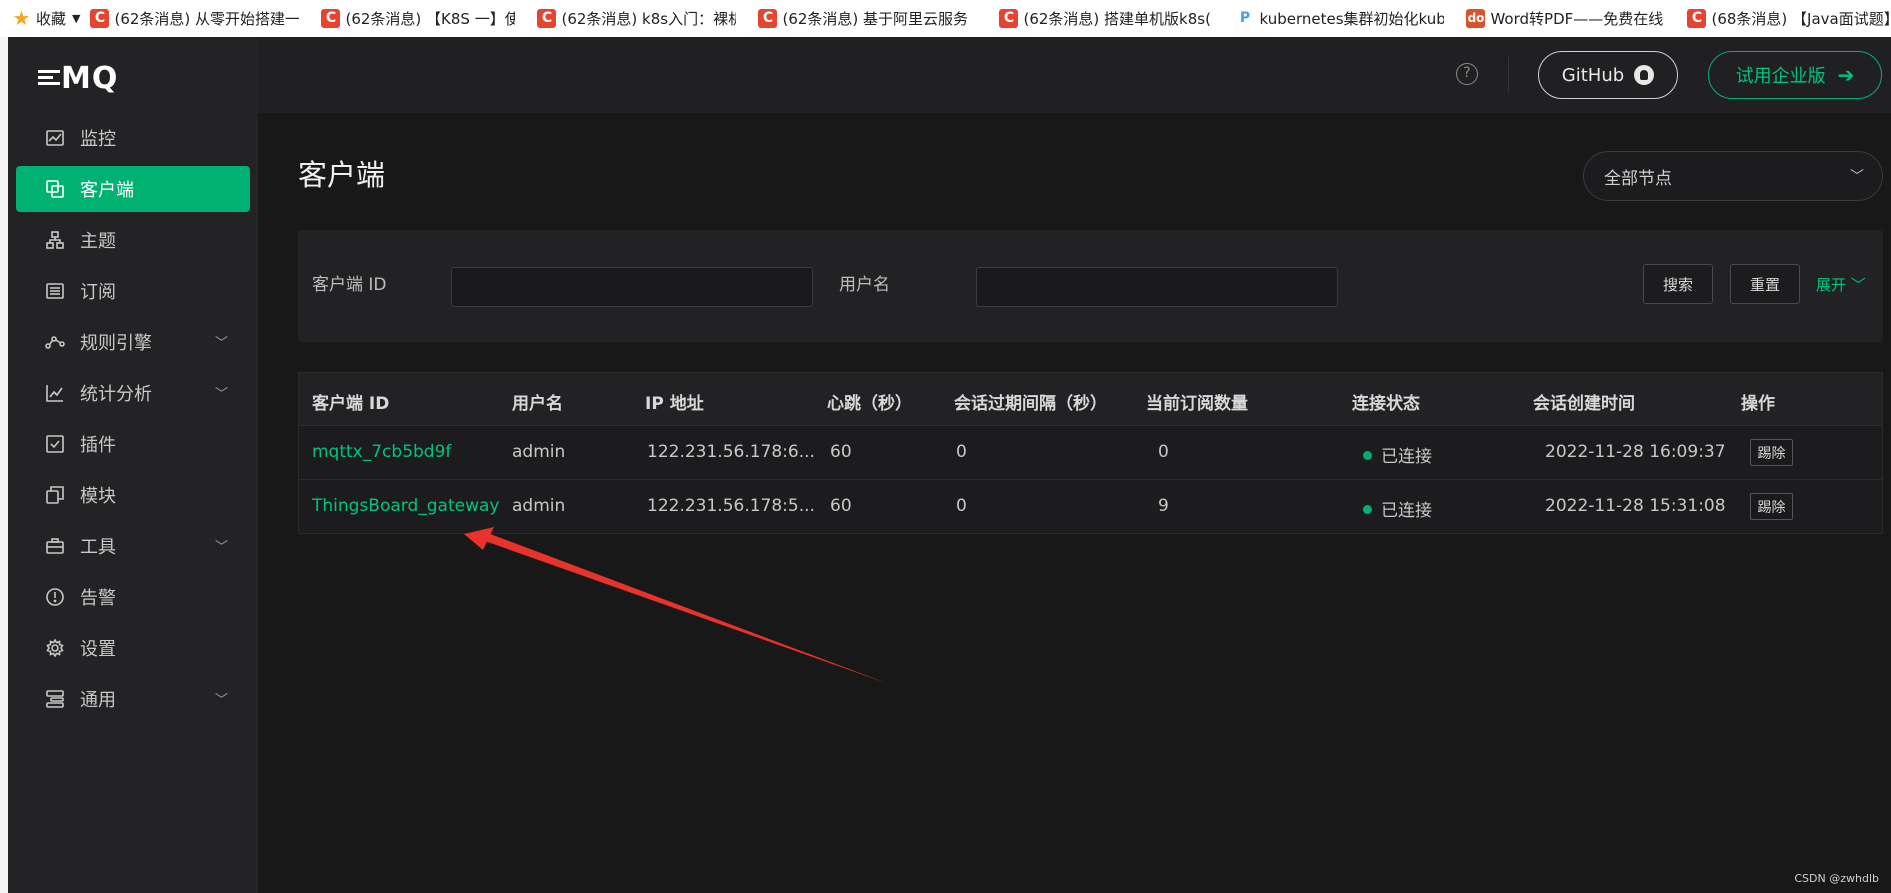 The width and height of the screenshot is (1891, 893). What do you see at coordinates (1733, 176) in the screenshot?
I see `node-select: 全部节点 ﹀` at bounding box center [1733, 176].